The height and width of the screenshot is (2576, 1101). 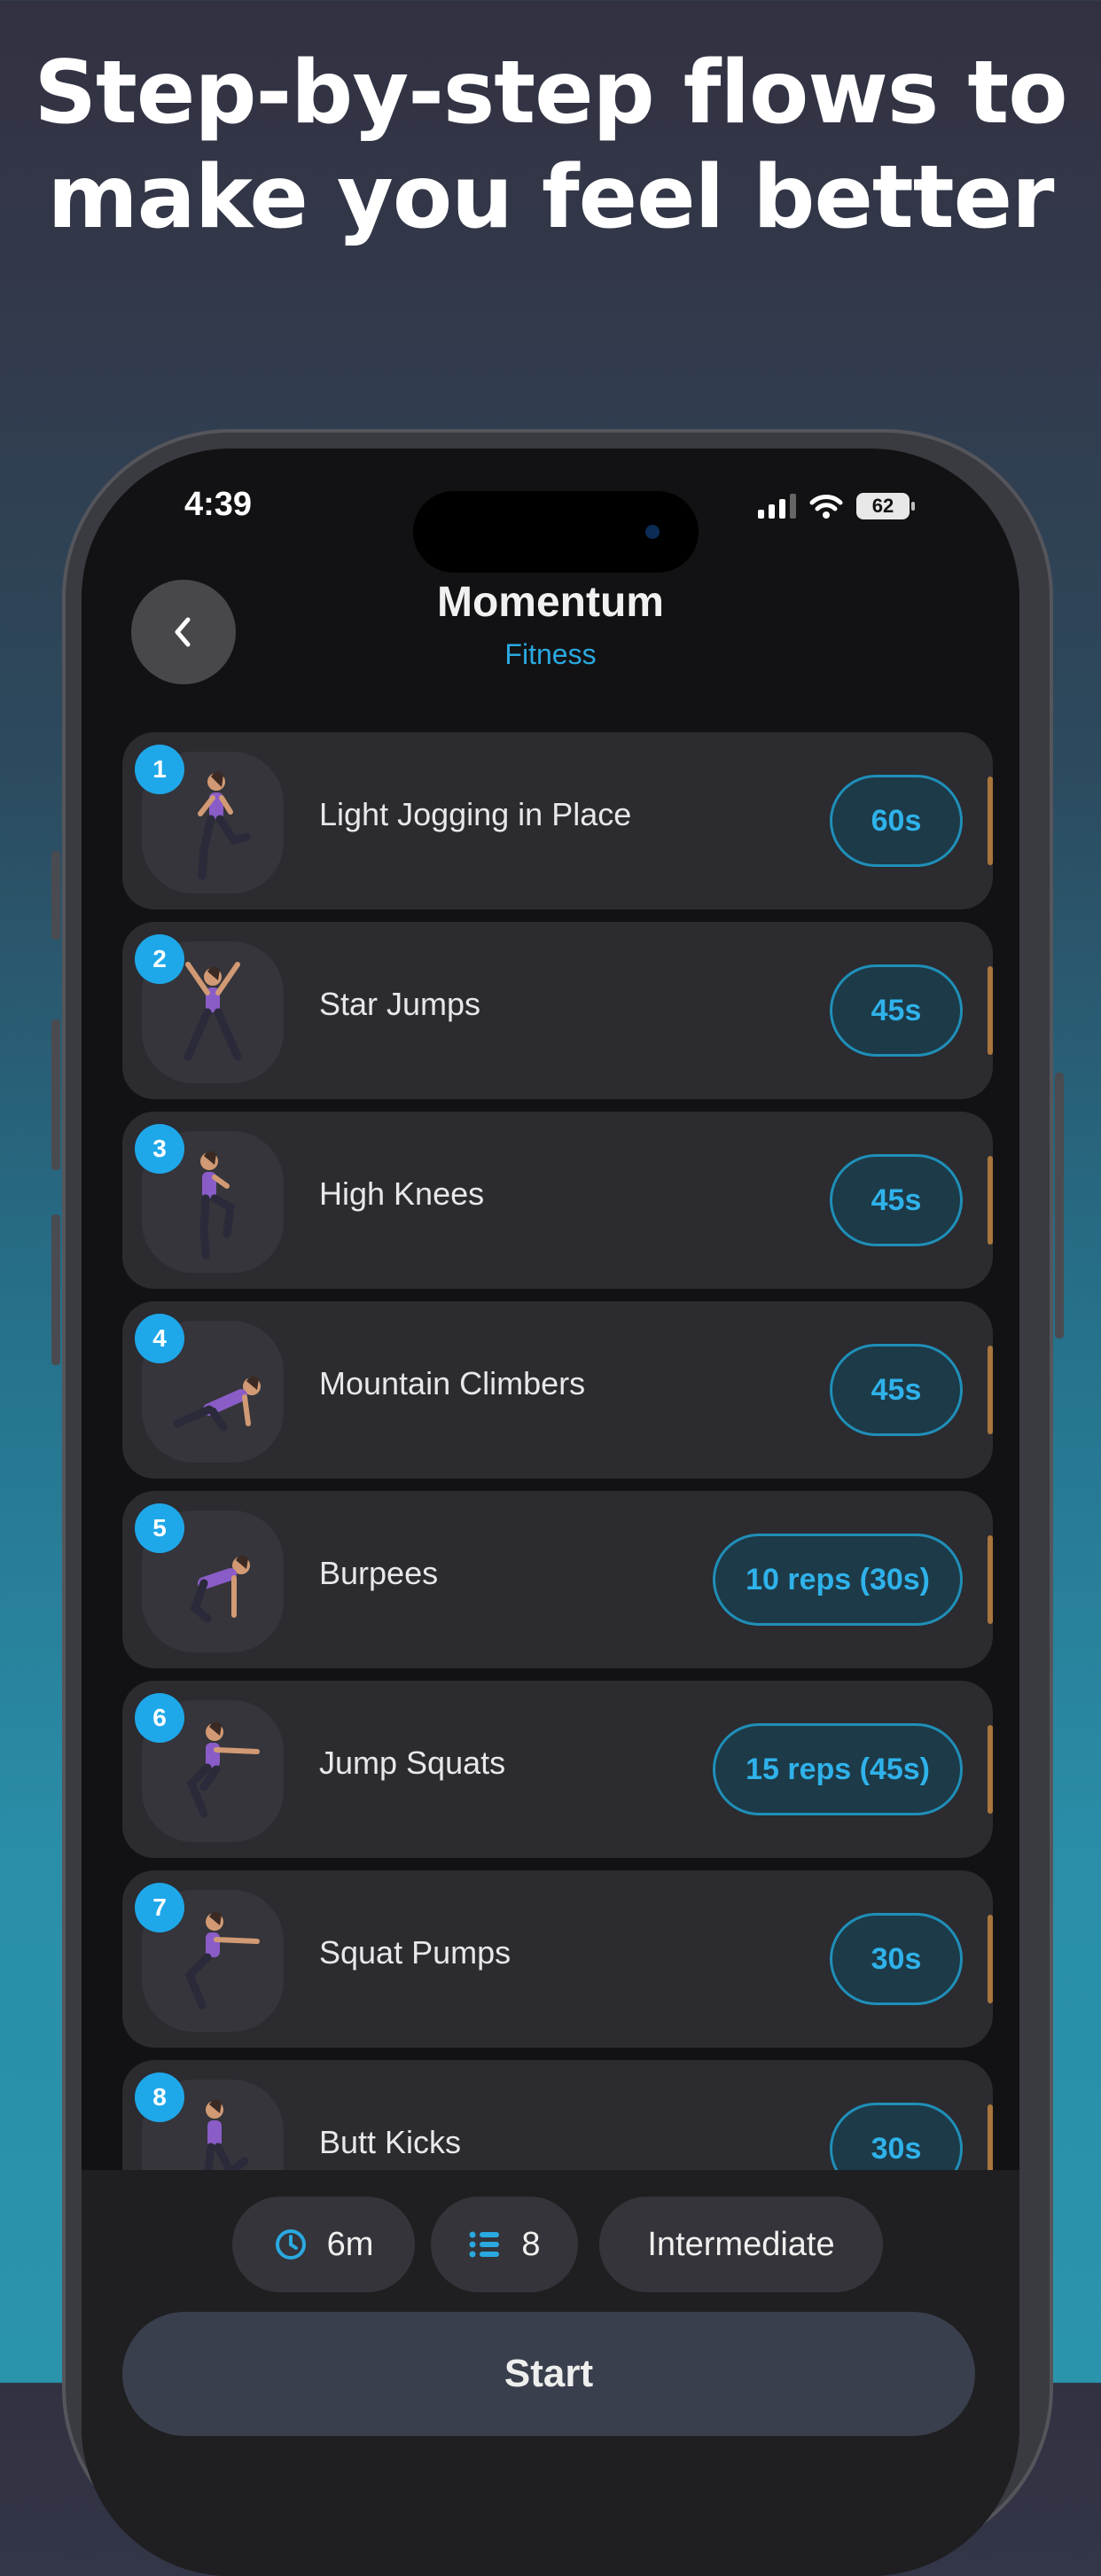 I want to click on phone-power-button, so click(x=1059, y=1206).